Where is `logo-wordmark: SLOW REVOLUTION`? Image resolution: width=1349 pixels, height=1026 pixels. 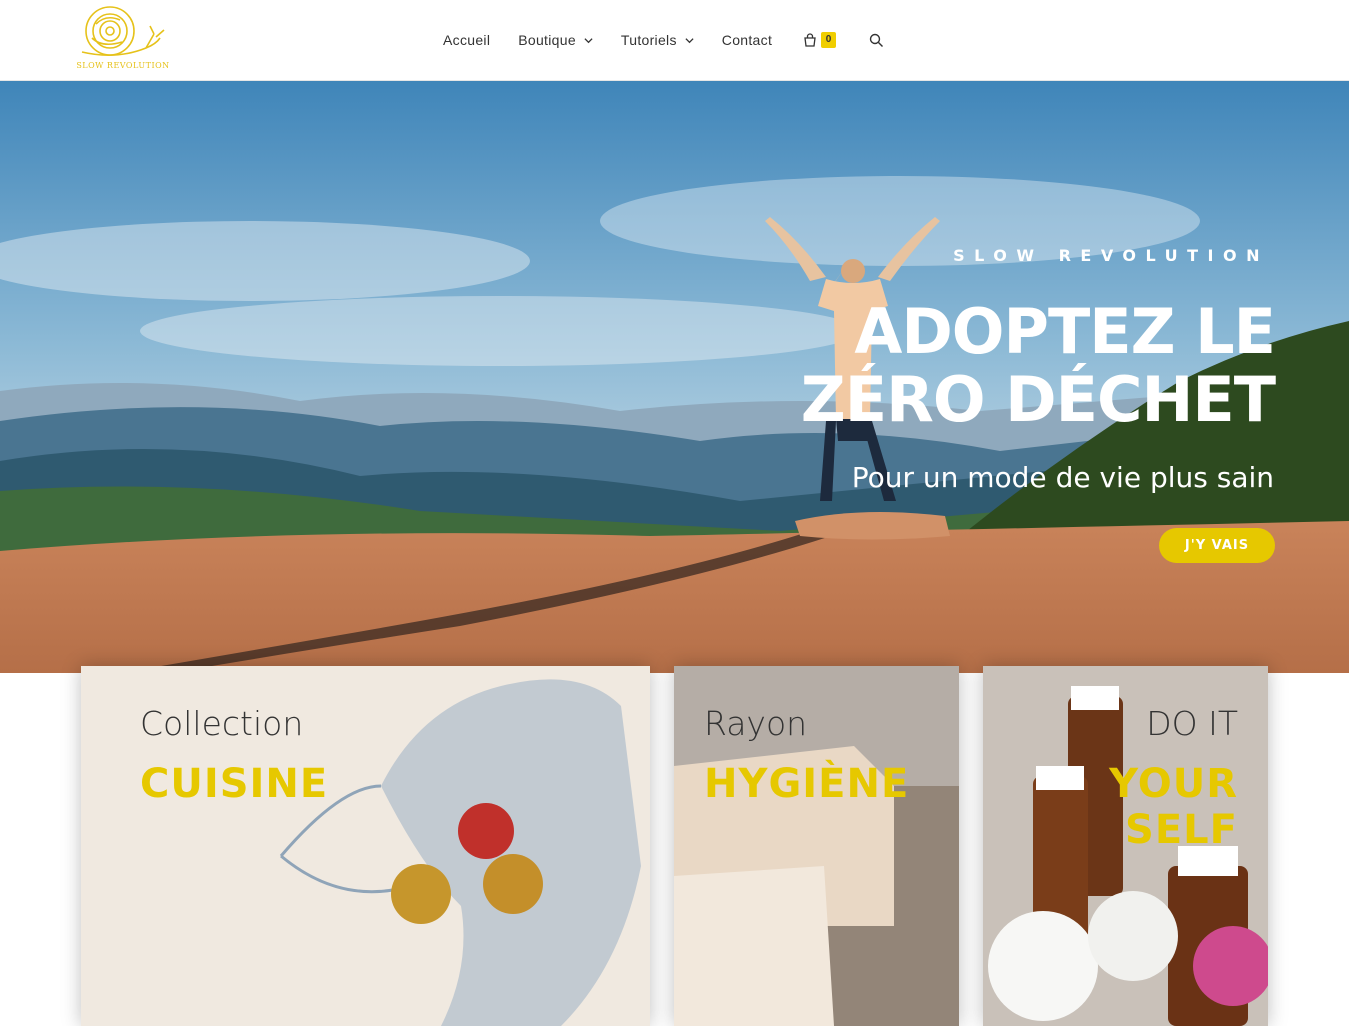 logo-wordmark: SLOW REVOLUTION is located at coordinates (123, 65).